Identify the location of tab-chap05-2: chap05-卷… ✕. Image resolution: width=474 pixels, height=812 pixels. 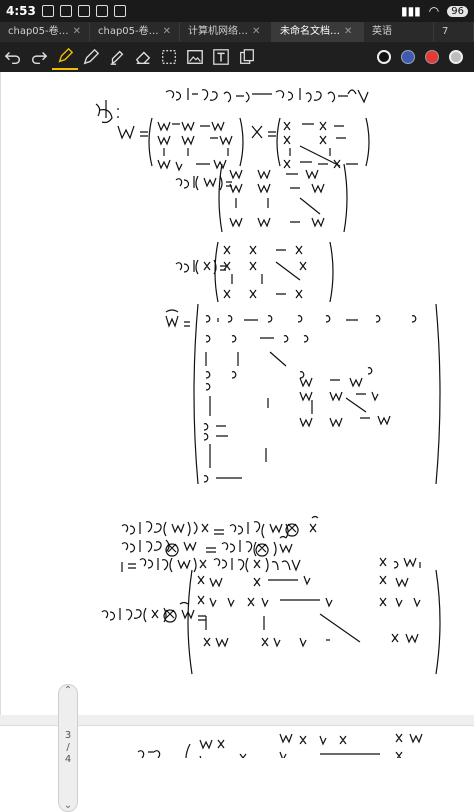
(135, 32).